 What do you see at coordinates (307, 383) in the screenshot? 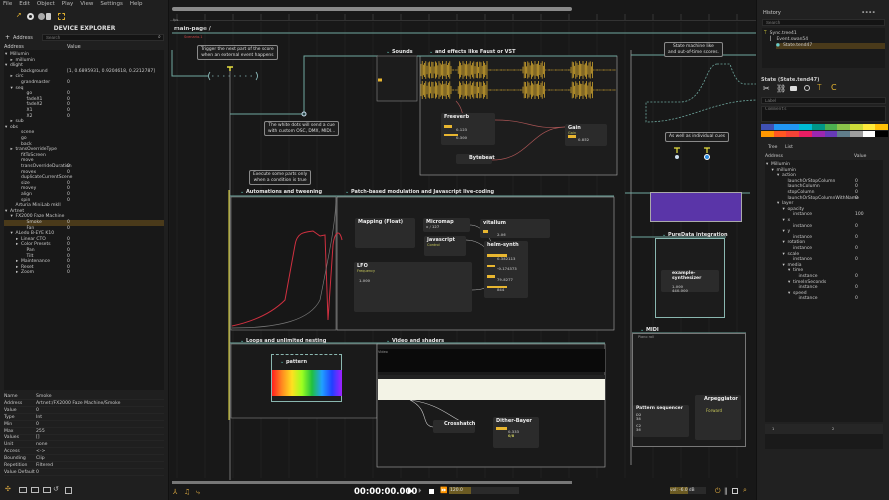
I see `gradient-automation` at bounding box center [307, 383].